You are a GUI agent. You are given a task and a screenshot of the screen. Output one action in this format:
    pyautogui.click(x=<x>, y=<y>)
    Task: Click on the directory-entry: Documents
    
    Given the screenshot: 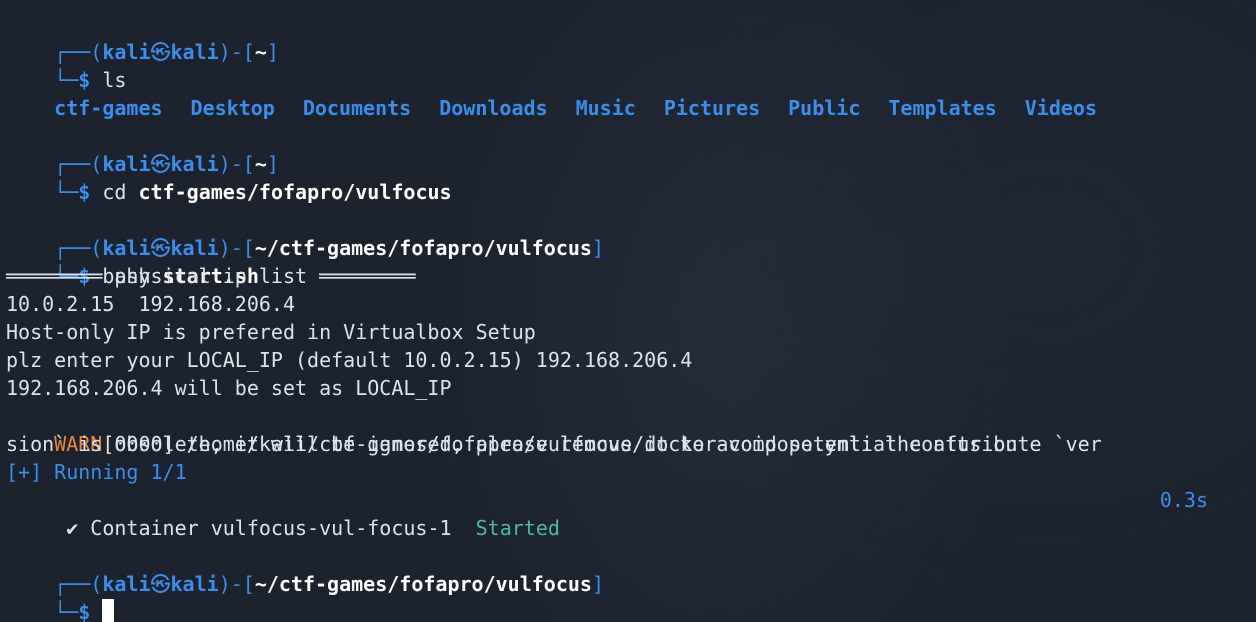 What is the action you would take?
    pyautogui.click(x=357, y=108)
    